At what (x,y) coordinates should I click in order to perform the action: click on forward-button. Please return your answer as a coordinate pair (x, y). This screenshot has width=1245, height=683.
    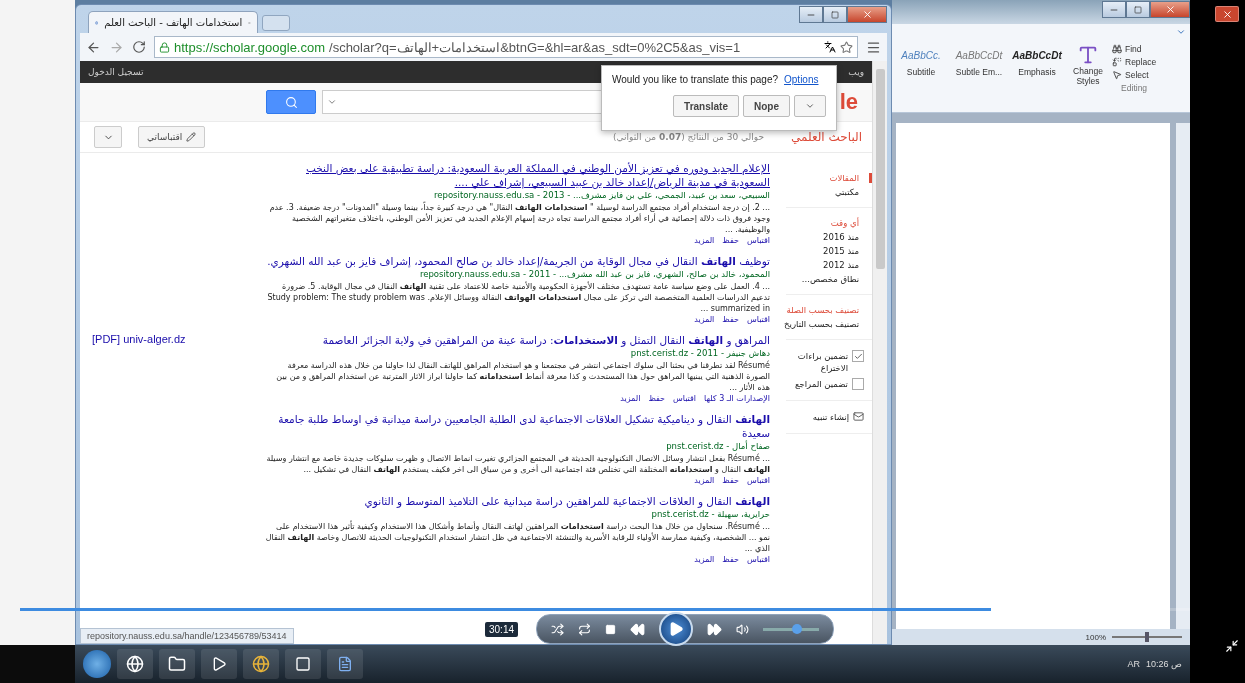
    Looking at the image, I should click on (116, 47).